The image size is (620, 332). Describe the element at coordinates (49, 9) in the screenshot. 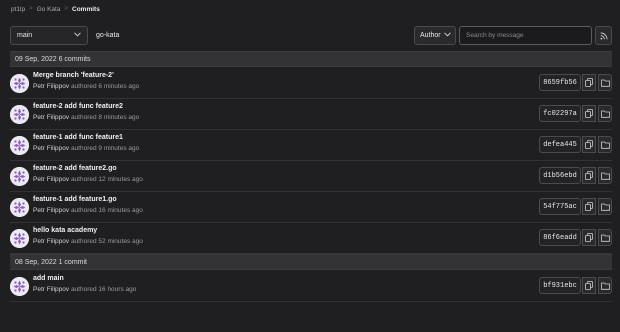

I see `breadcrumb-item-project: Go Kata` at that location.